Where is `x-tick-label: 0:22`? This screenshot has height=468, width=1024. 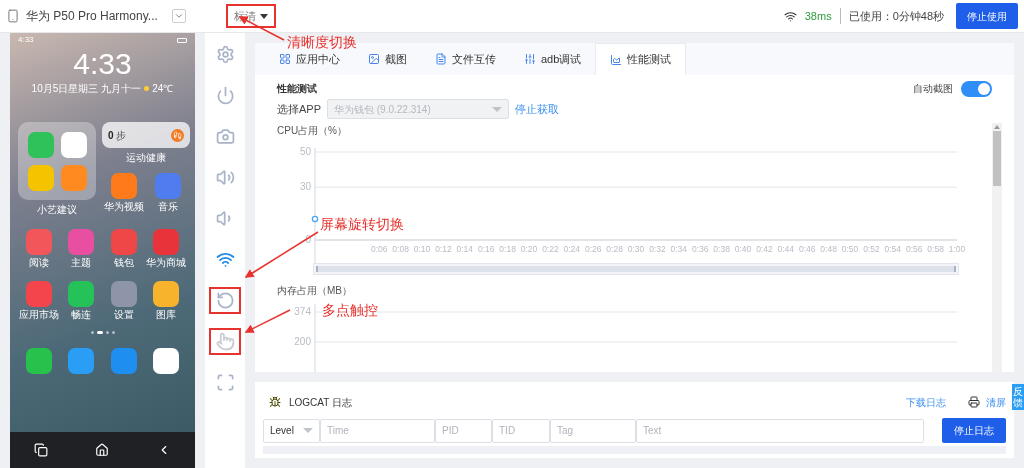
x-tick-label: 0:22 is located at coordinates (550, 249).